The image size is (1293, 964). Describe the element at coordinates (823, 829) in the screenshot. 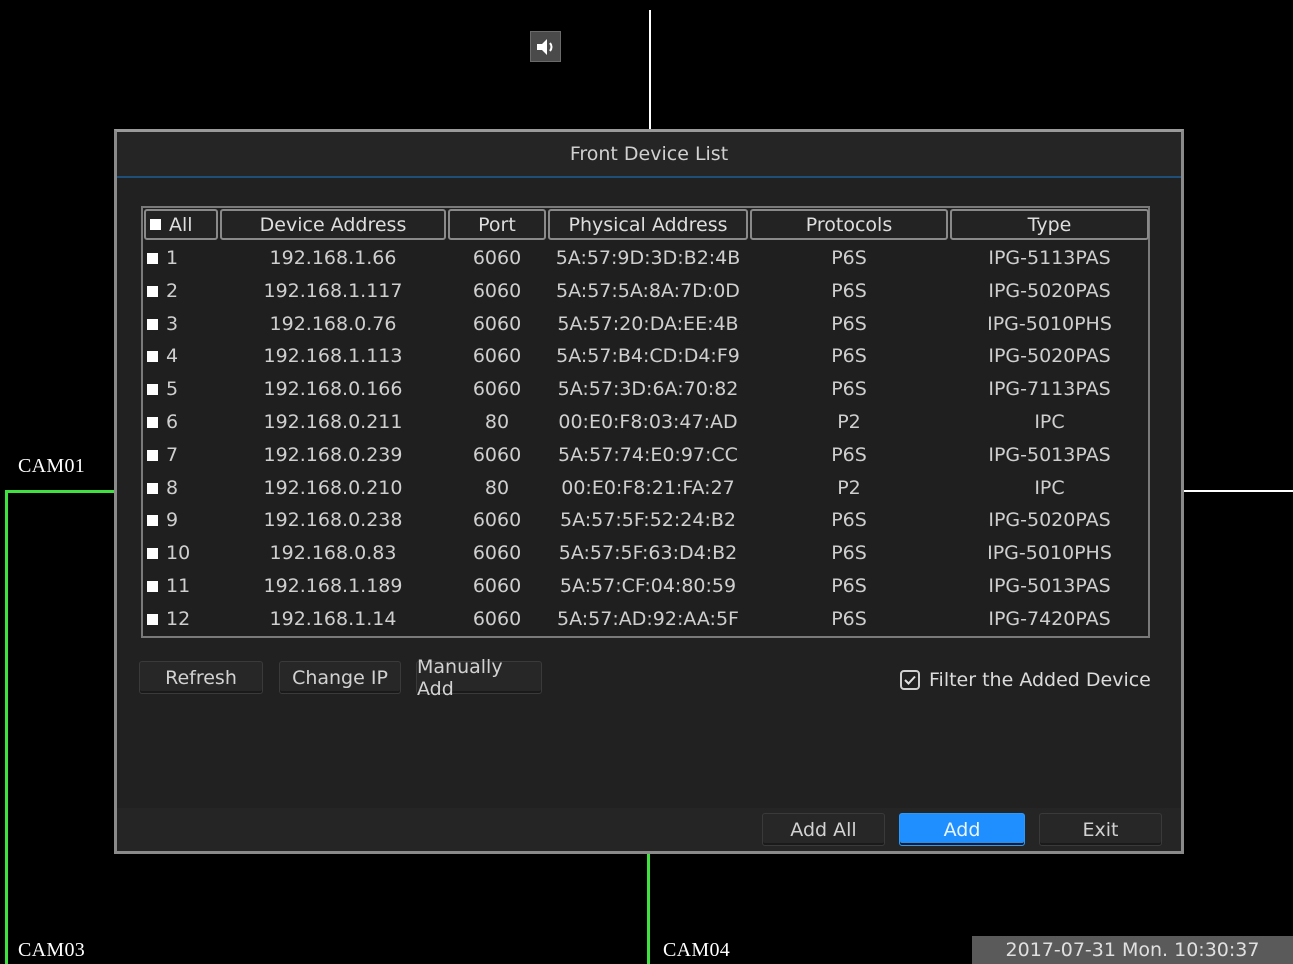

I see `add-all-button: Add All` at that location.